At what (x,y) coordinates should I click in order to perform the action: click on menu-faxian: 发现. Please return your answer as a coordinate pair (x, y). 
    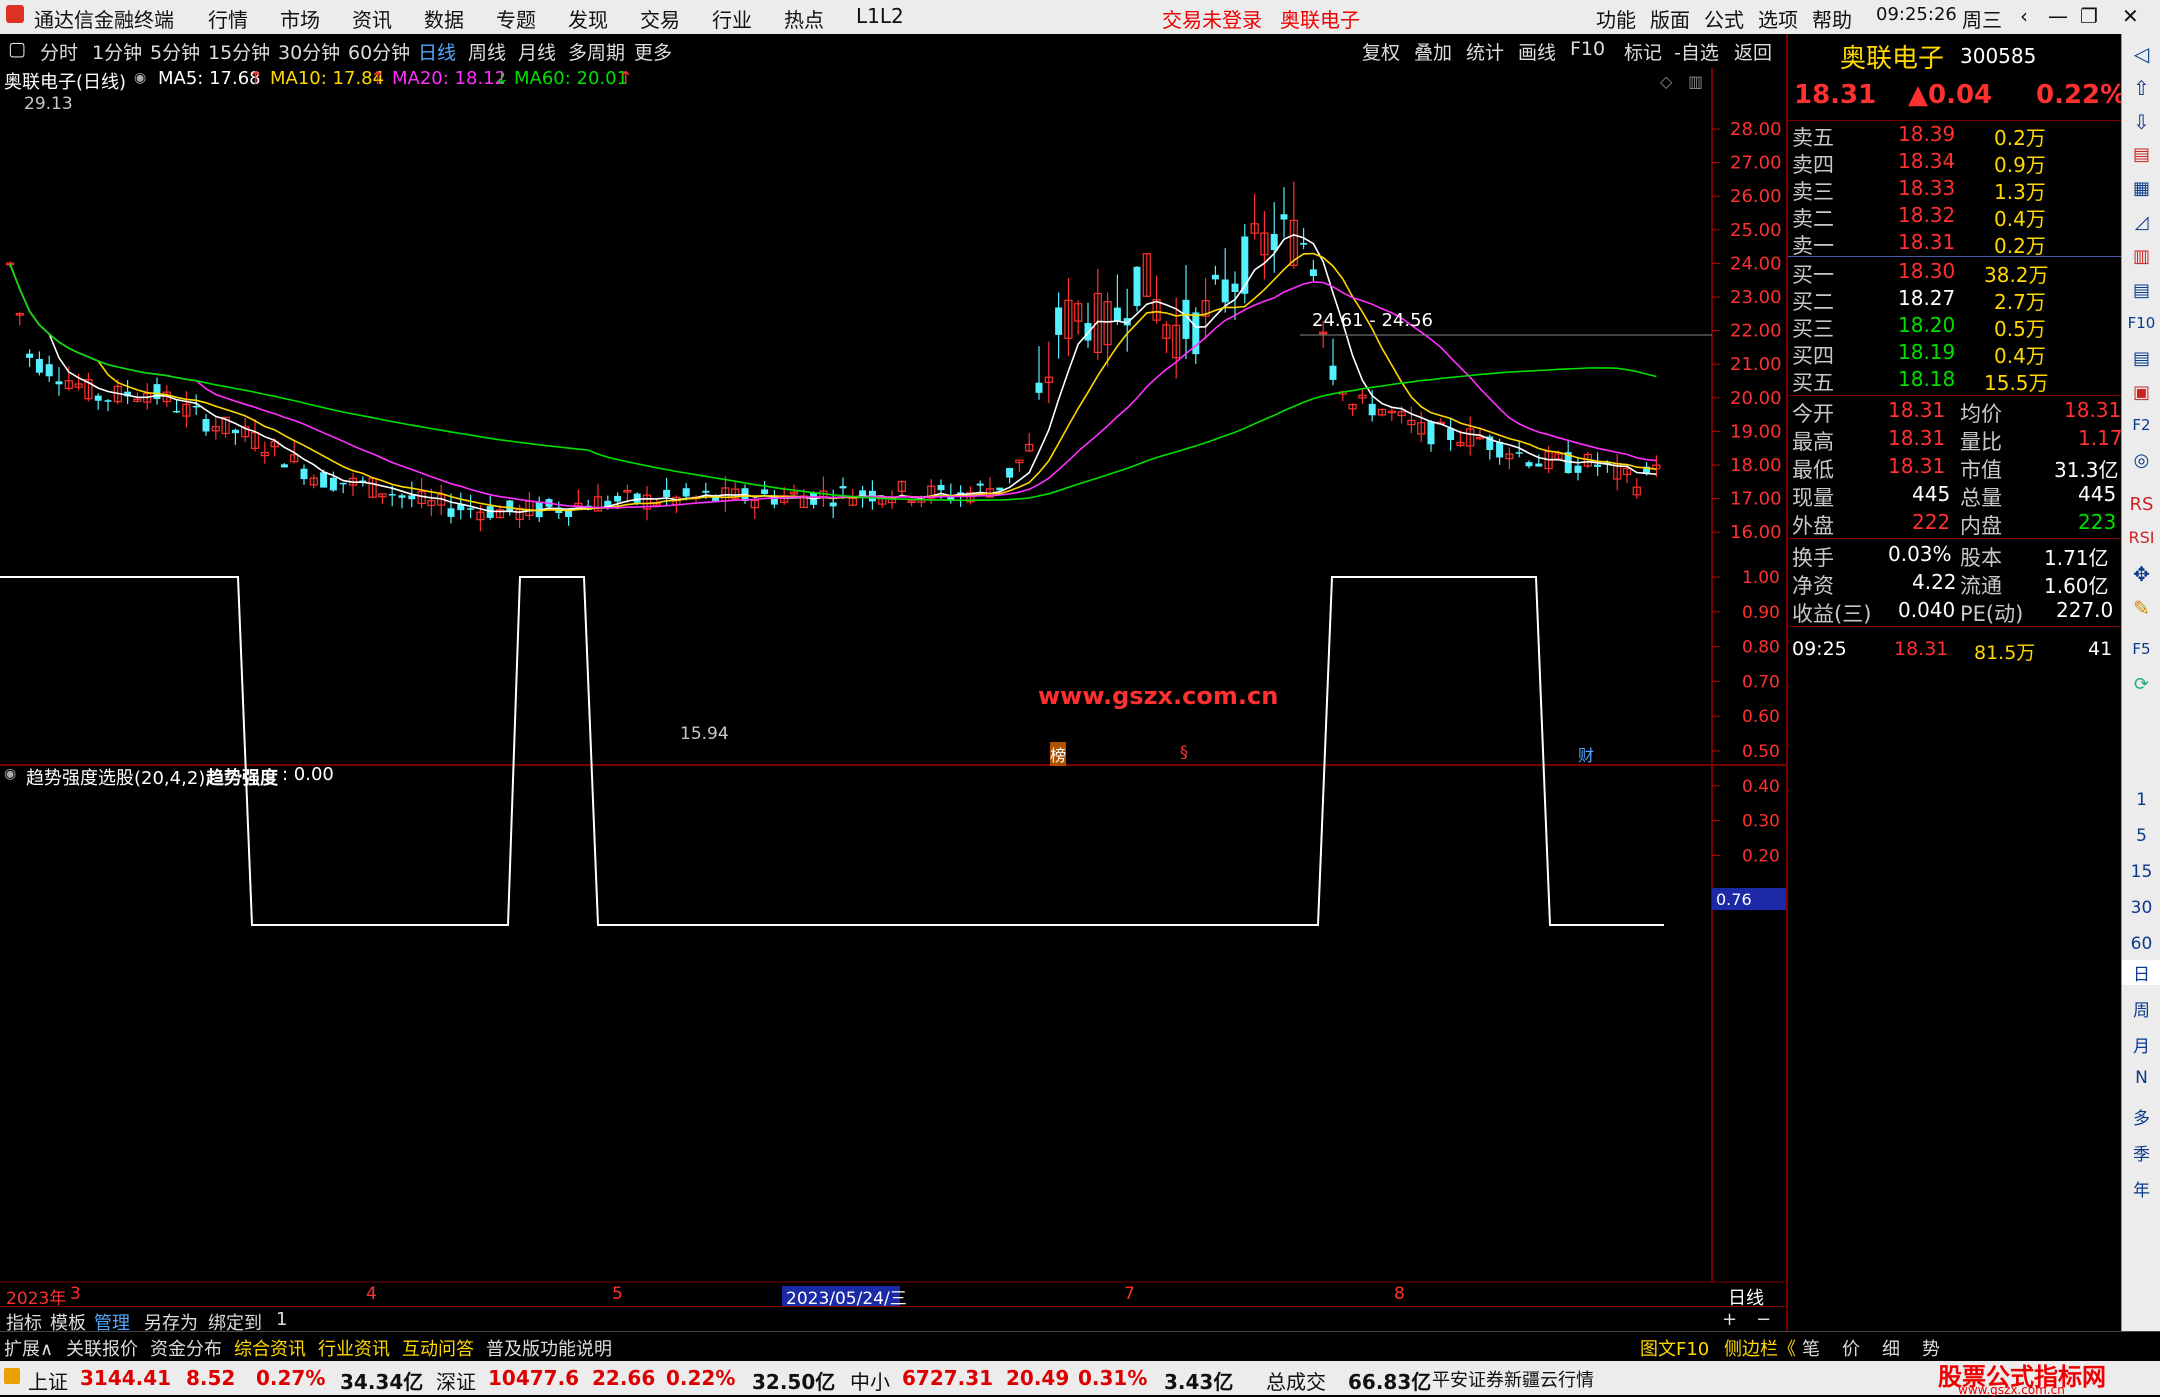
    Looking at the image, I should click on (588, 18).